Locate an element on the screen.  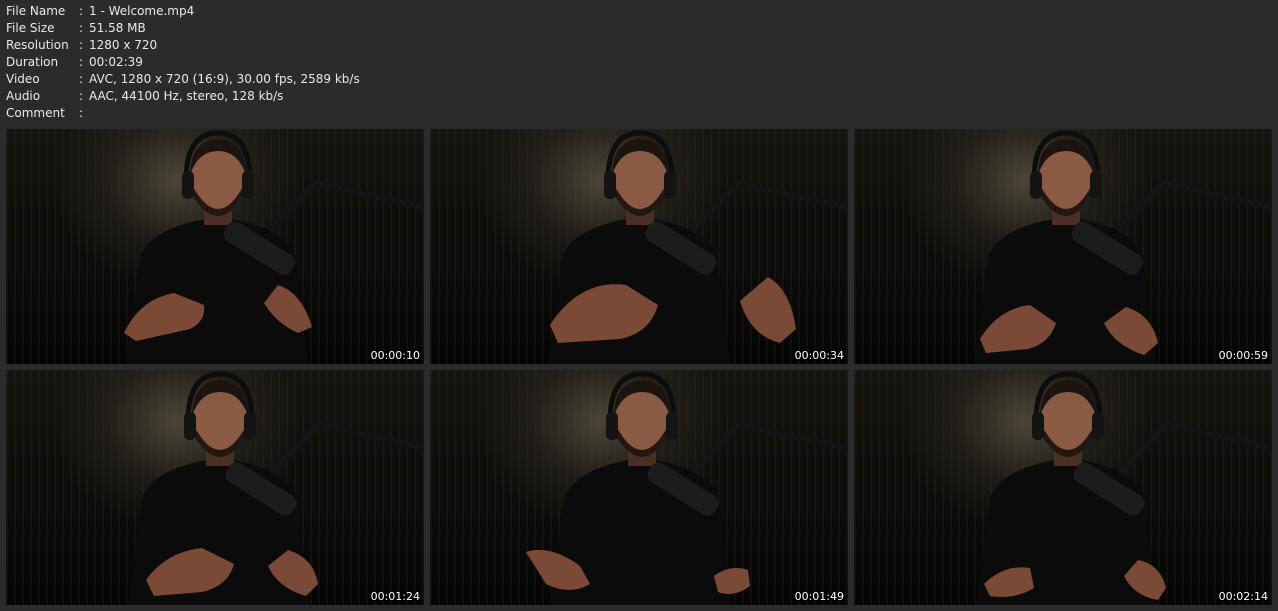
info-key: Duration is located at coordinates (32, 62).